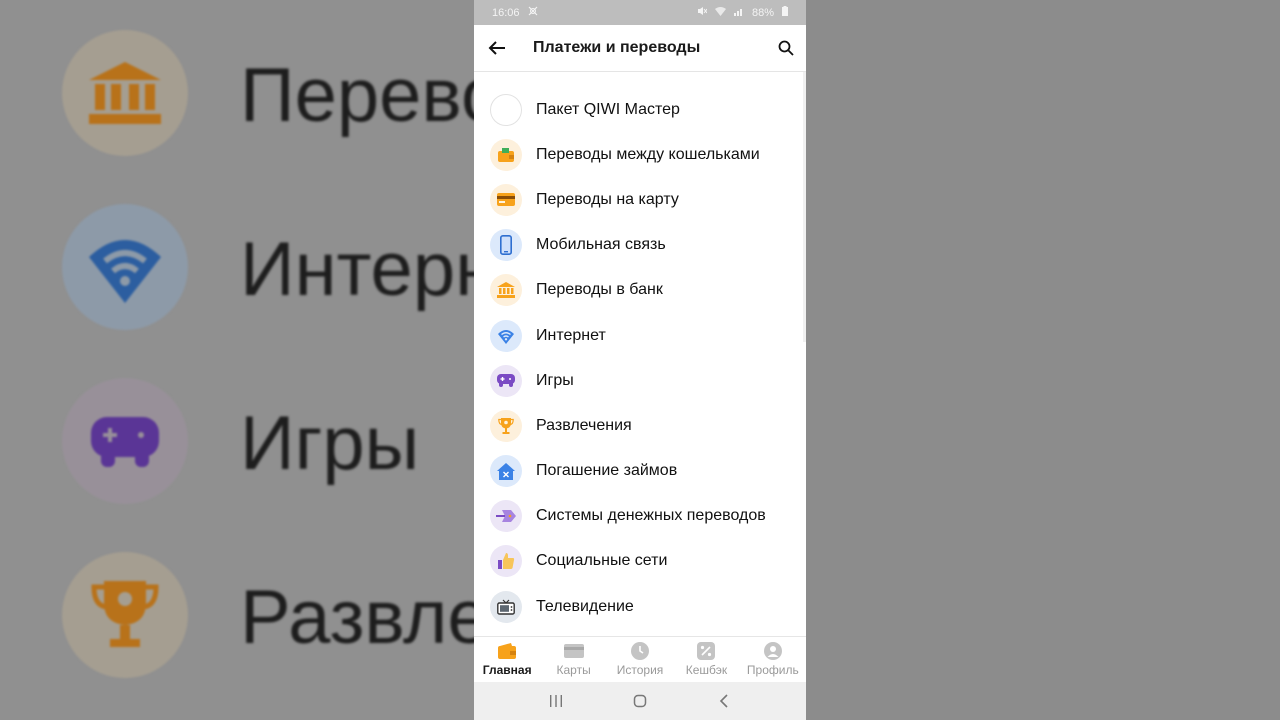  I want to click on tab-label: Карты, so click(573, 670).